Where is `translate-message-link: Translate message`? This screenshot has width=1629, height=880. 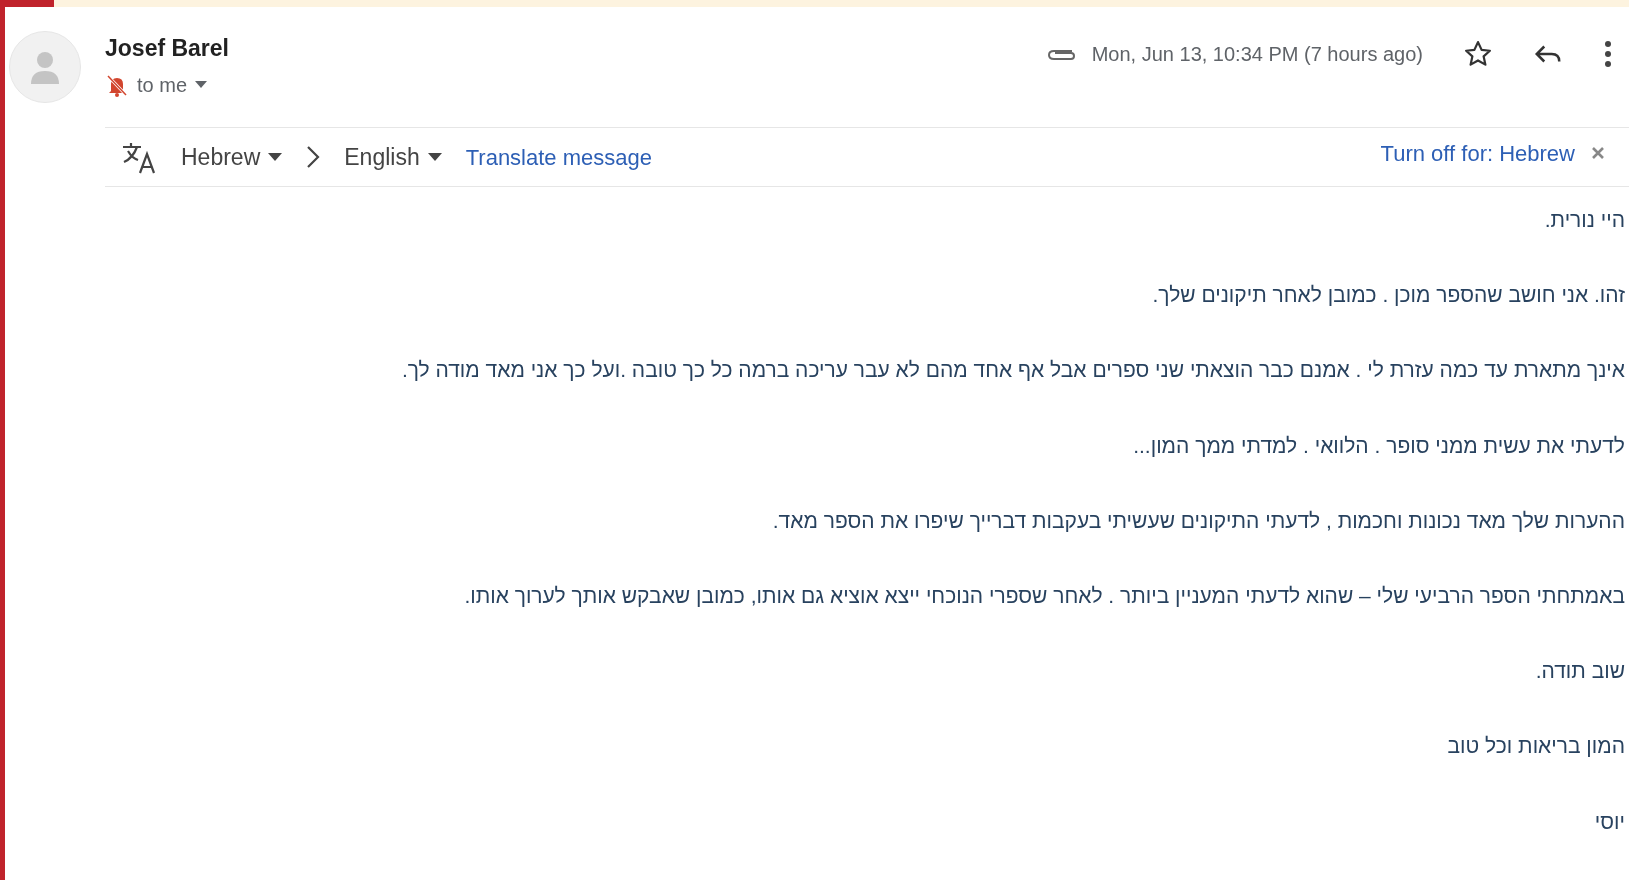 translate-message-link: Translate message is located at coordinates (558, 157).